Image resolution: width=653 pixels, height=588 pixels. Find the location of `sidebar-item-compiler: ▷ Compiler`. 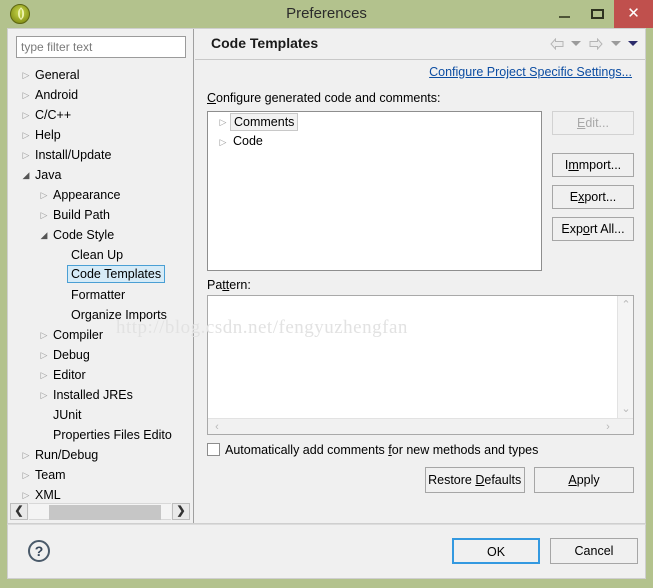

sidebar-item-compiler: ▷ Compiler is located at coordinates (100, 335).